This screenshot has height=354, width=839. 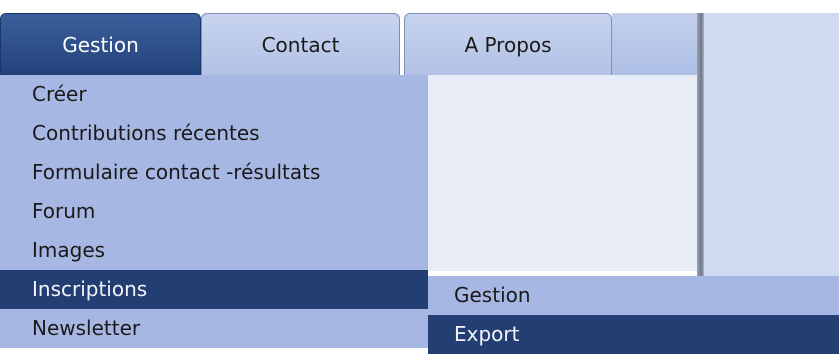 What do you see at coordinates (214, 328) in the screenshot?
I see `menu-item-newsletter: Newsletter` at bounding box center [214, 328].